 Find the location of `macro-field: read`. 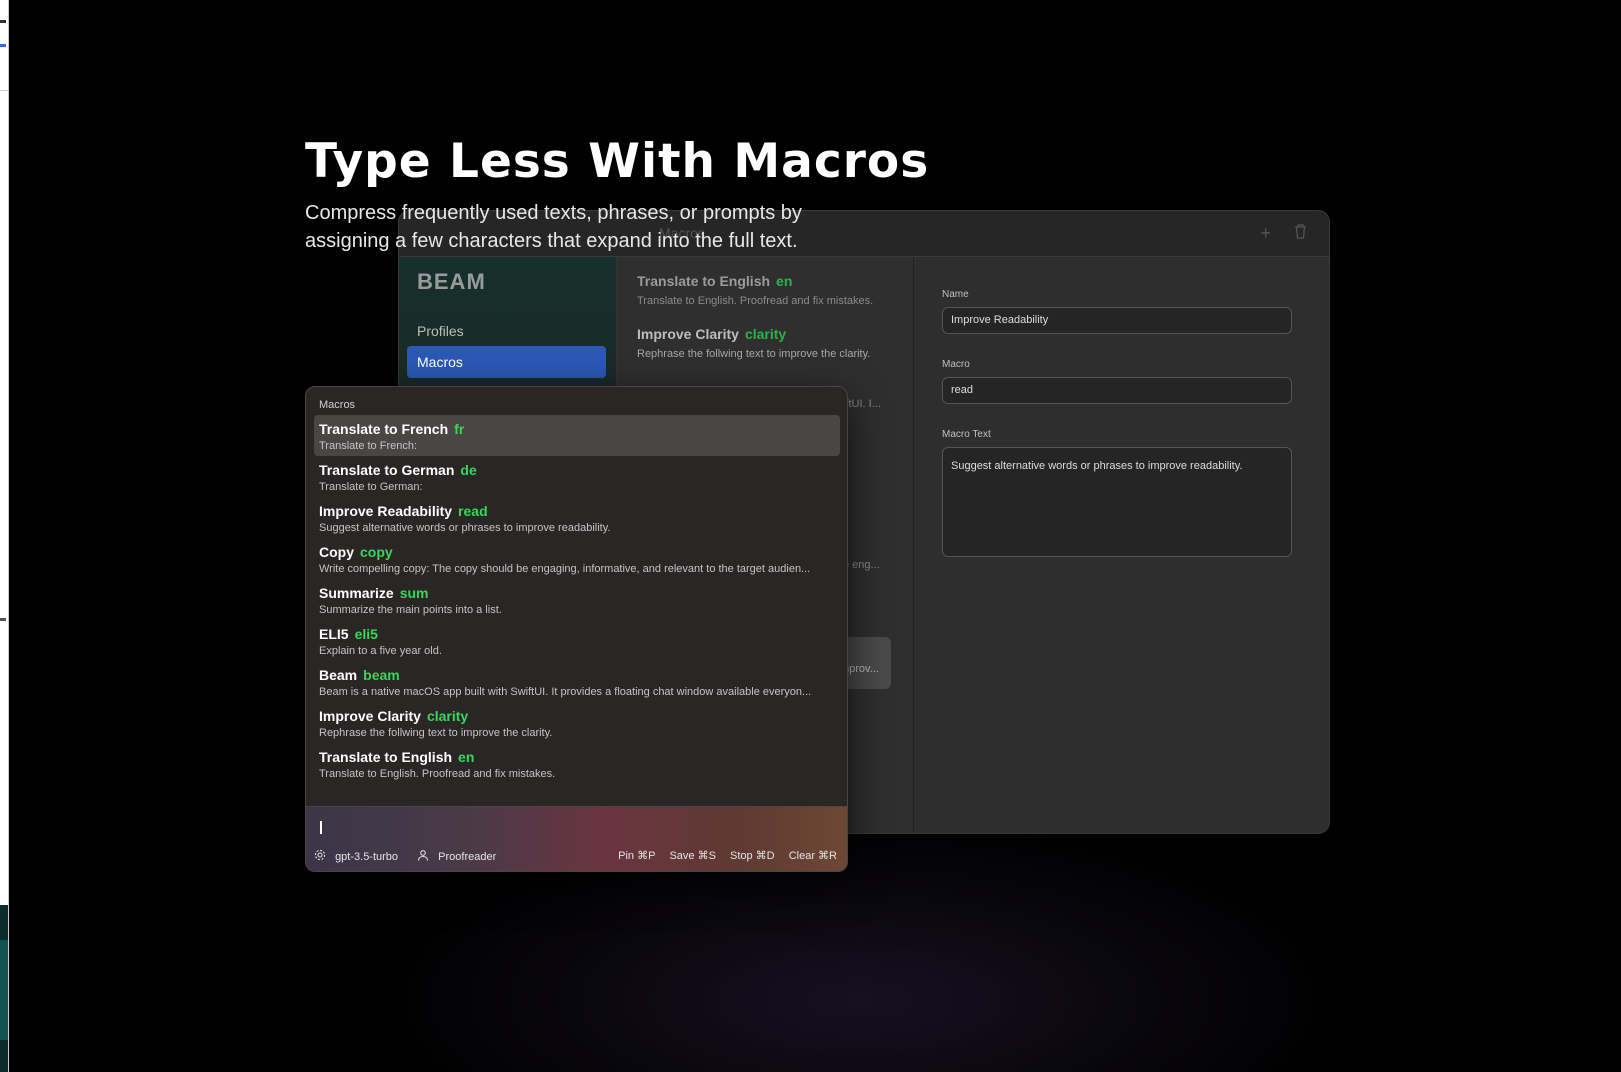

macro-field: read is located at coordinates (1117, 390).